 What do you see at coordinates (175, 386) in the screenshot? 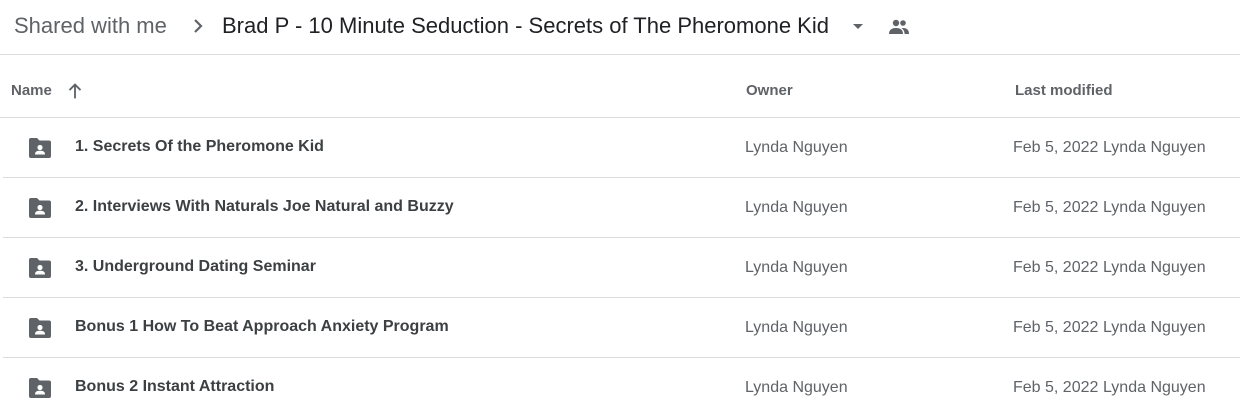
I see `file-name: Bonus 2 Instant Attraction` at bounding box center [175, 386].